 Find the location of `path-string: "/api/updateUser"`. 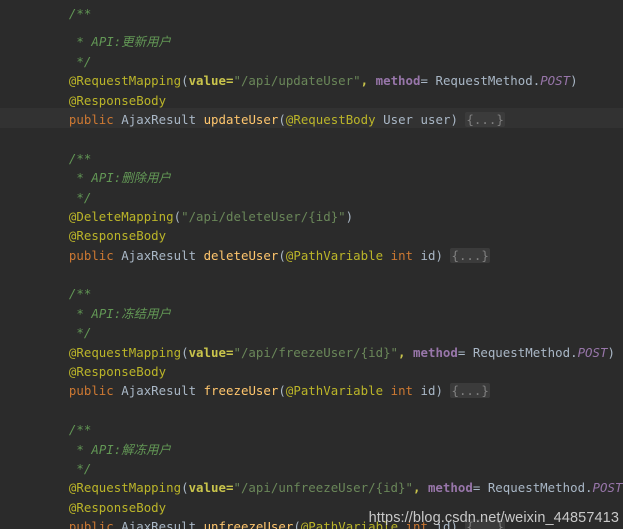

path-string: "/api/updateUser" is located at coordinates (297, 81).